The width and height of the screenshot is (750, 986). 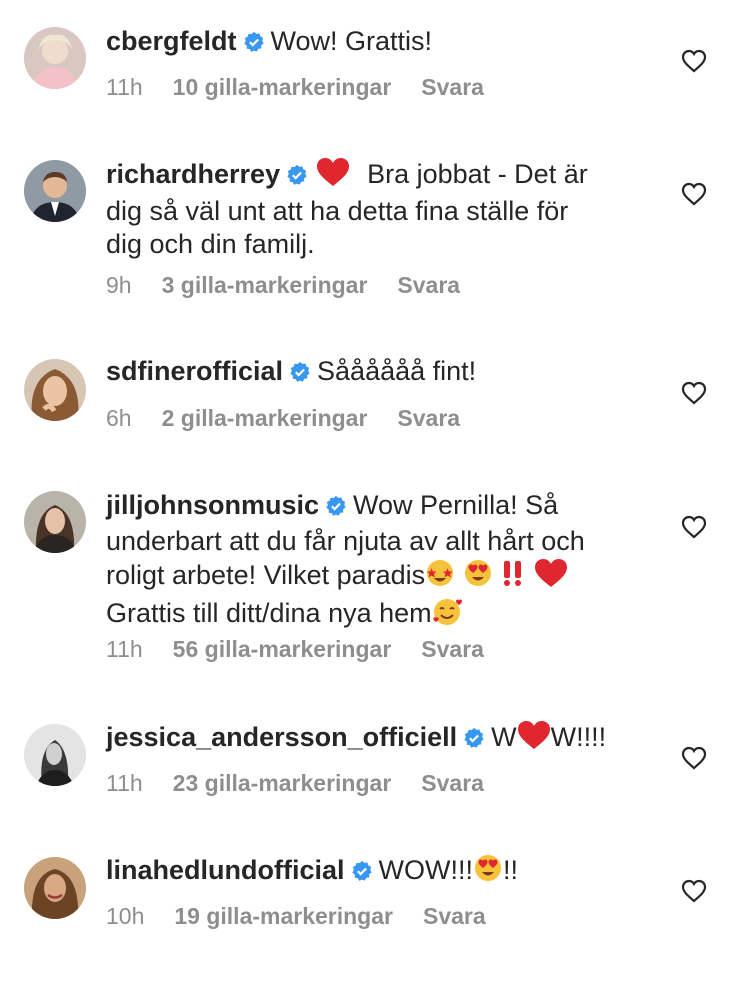 I want to click on comment-body: !!, so click(x=511, y=870).